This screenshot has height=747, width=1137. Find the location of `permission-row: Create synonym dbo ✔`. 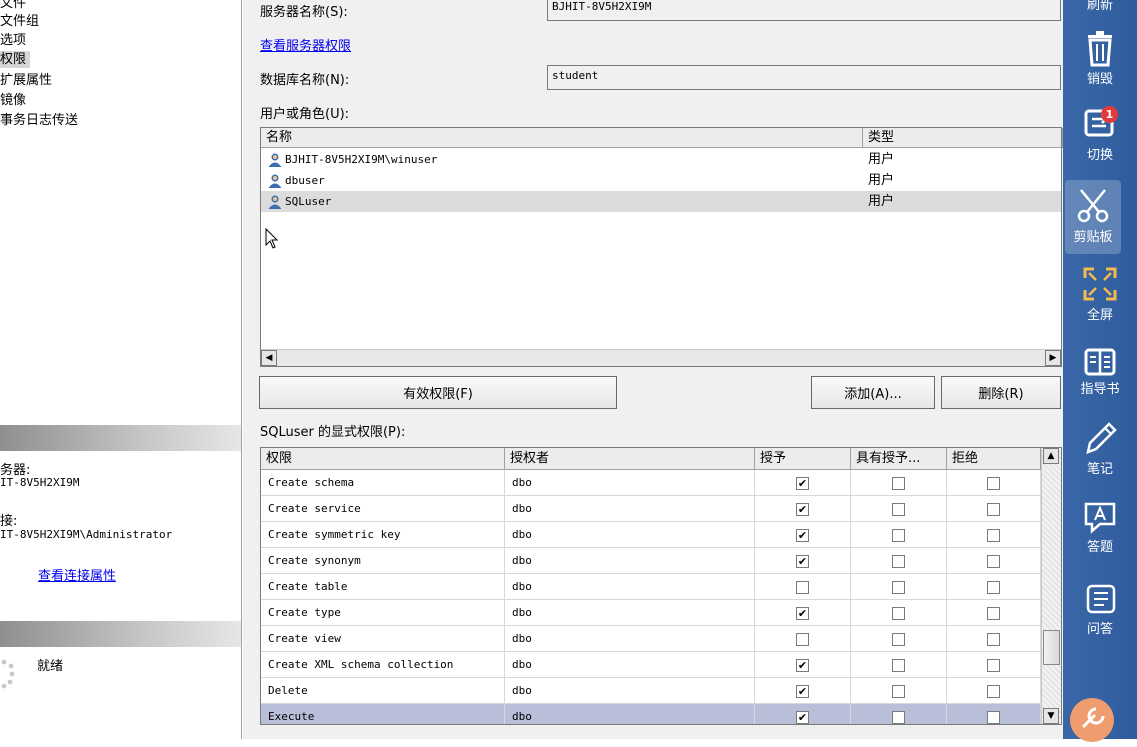

permission-row: Create synonym dbo ✔ is located at coordinates (651, 561).